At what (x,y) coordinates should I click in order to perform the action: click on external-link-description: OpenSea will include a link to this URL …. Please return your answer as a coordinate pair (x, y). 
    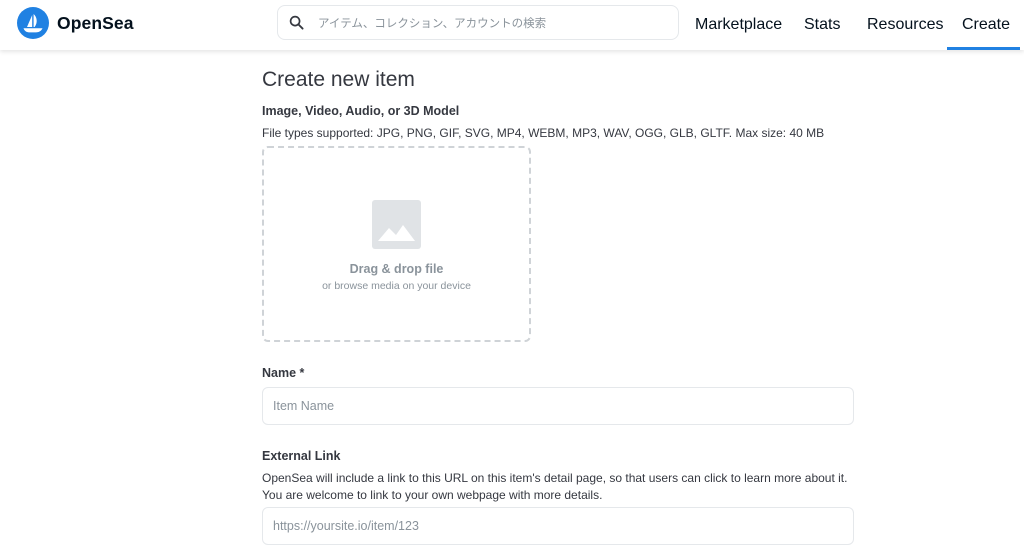
    Looking at the image, I should click on (555, 486).